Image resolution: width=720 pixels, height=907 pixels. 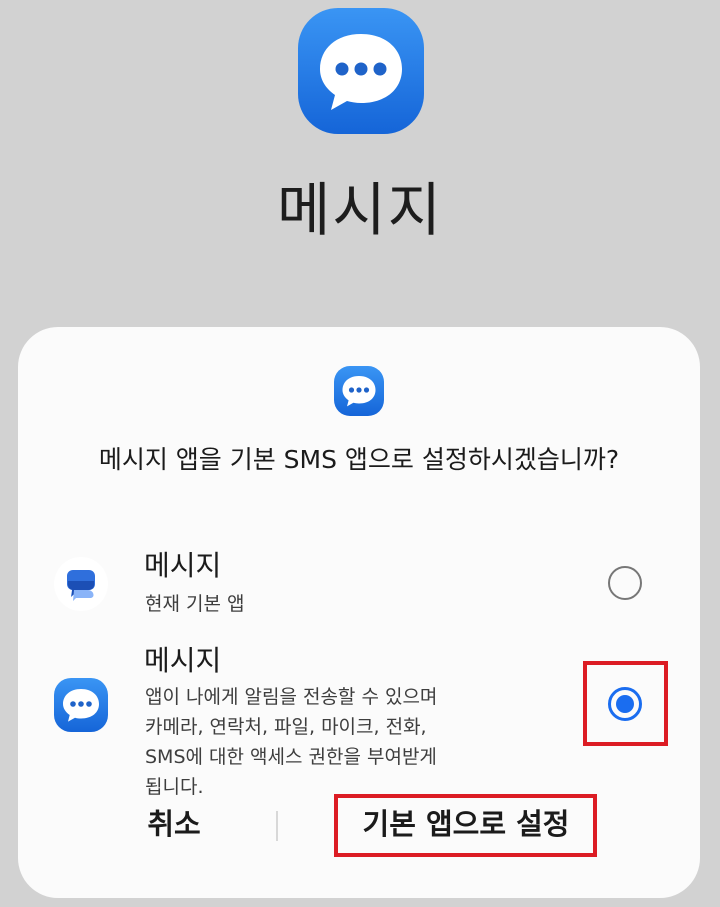 I want to click on option-subtitle: 현재 기본 앱, so click(x=195, y=604).